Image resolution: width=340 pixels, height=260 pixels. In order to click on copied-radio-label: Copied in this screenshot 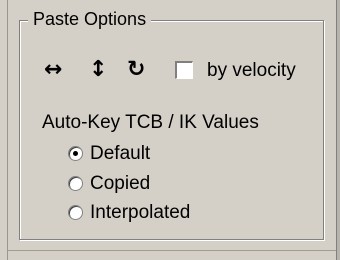, I will do `click(120, 184)`.